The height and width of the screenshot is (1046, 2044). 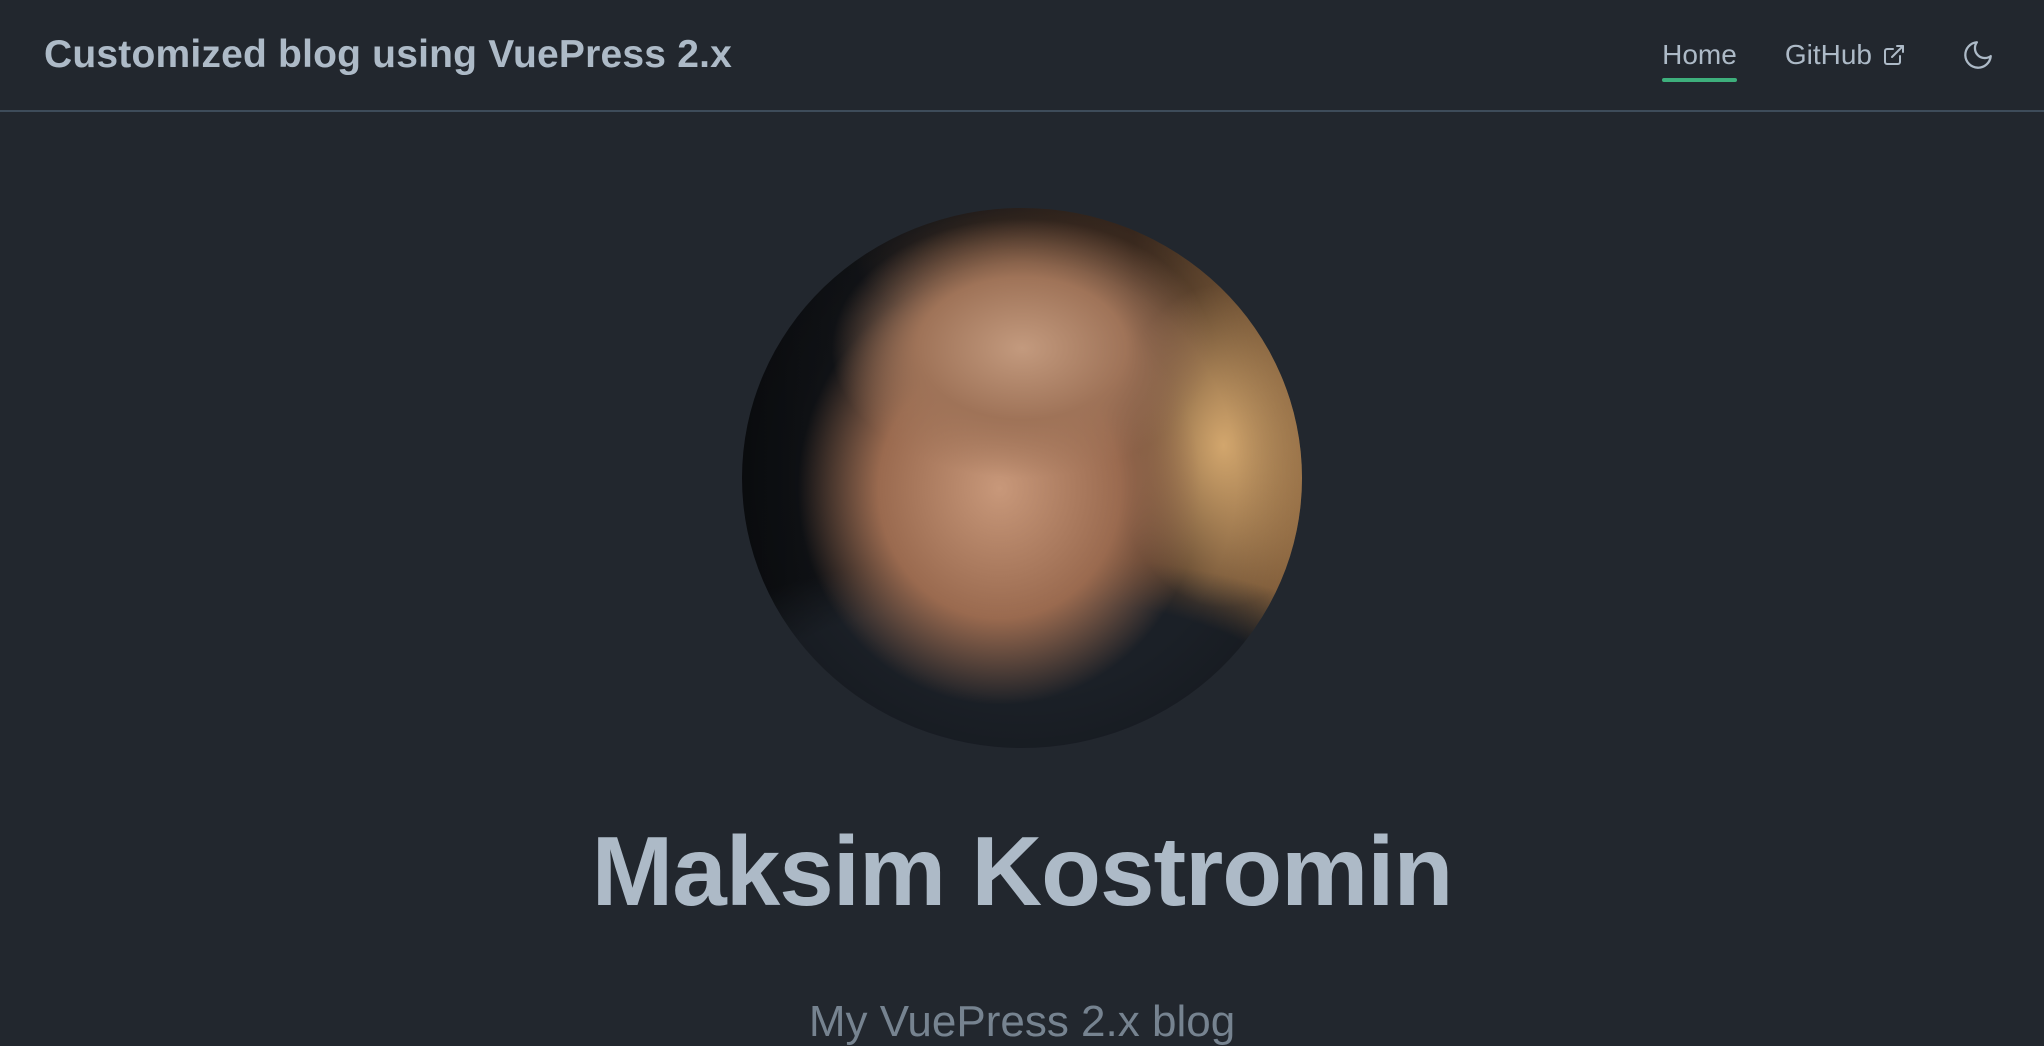 I want to click on site-name-link: Customized blog using VuePress 2.x, so click(x=388, y=55).